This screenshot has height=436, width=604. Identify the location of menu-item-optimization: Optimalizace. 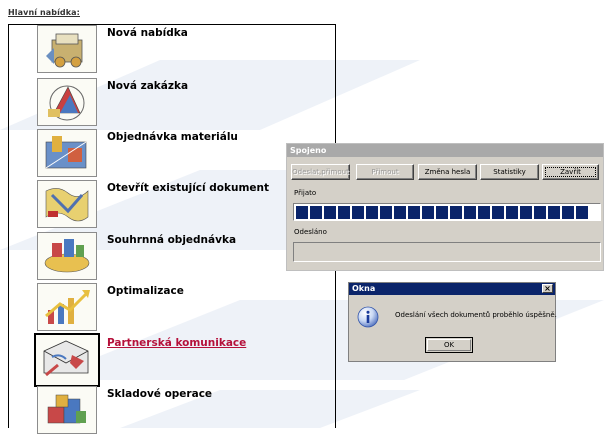
(187, 308).